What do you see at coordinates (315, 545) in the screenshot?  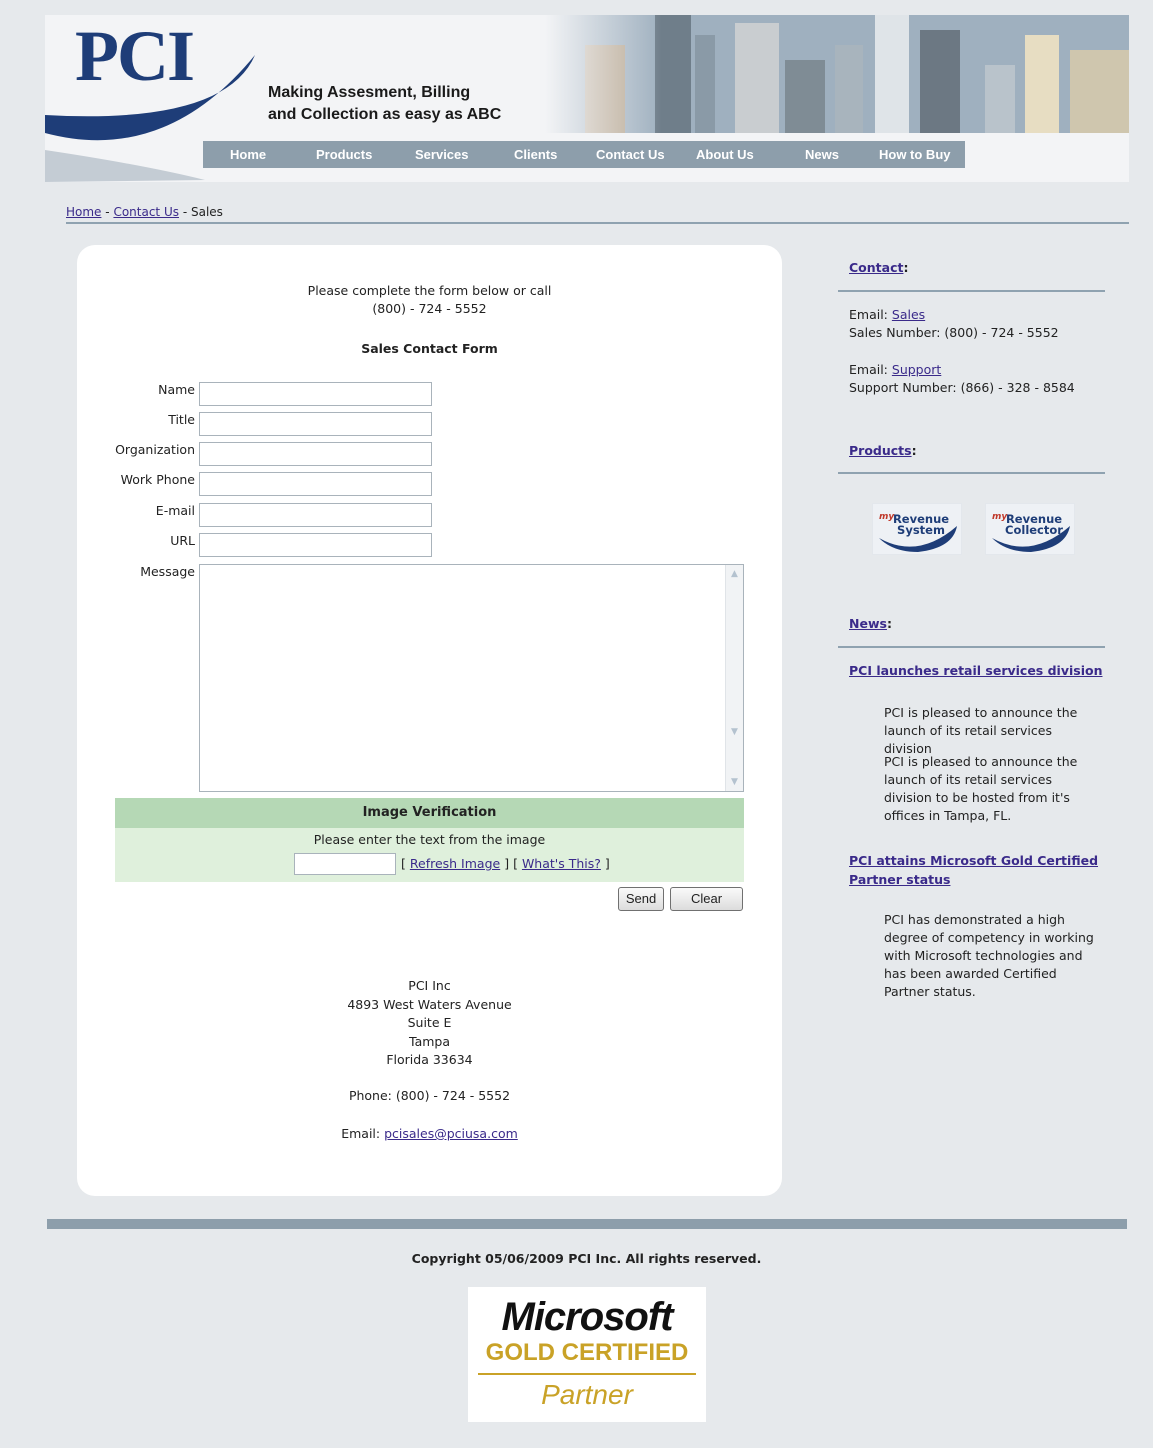 I see `url-input` at bounding box center [315, 545].